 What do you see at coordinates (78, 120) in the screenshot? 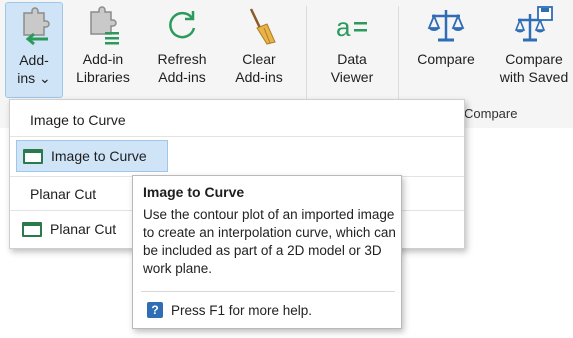
I see `menu-section-header: Image to Curve` at bounding box center [78, 120].